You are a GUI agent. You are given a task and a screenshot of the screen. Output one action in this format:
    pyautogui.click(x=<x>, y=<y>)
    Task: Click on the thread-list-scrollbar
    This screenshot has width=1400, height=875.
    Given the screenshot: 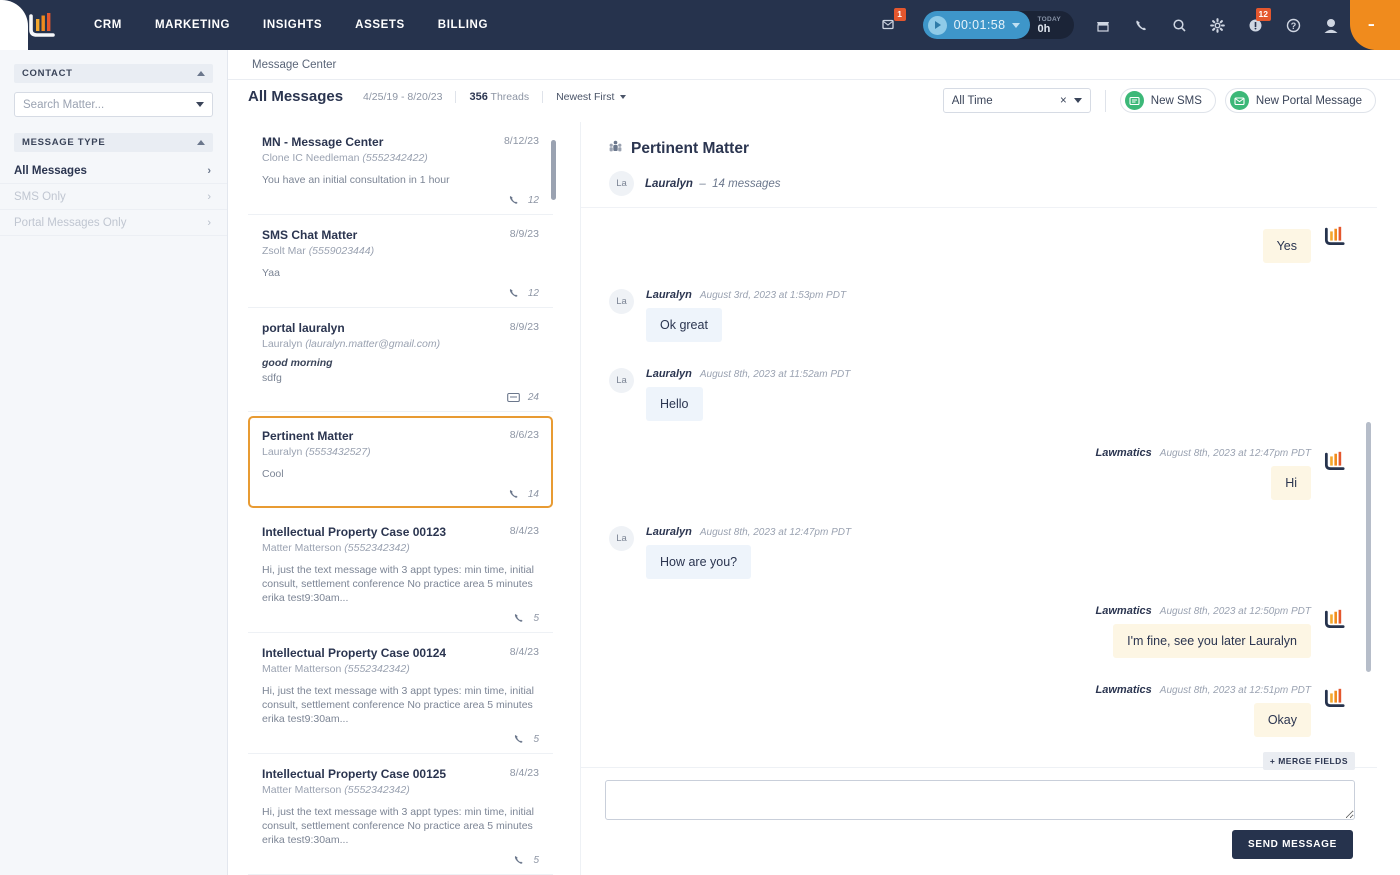 What is the action you would take?
    pyautogui.click(x=553, y=170)
    